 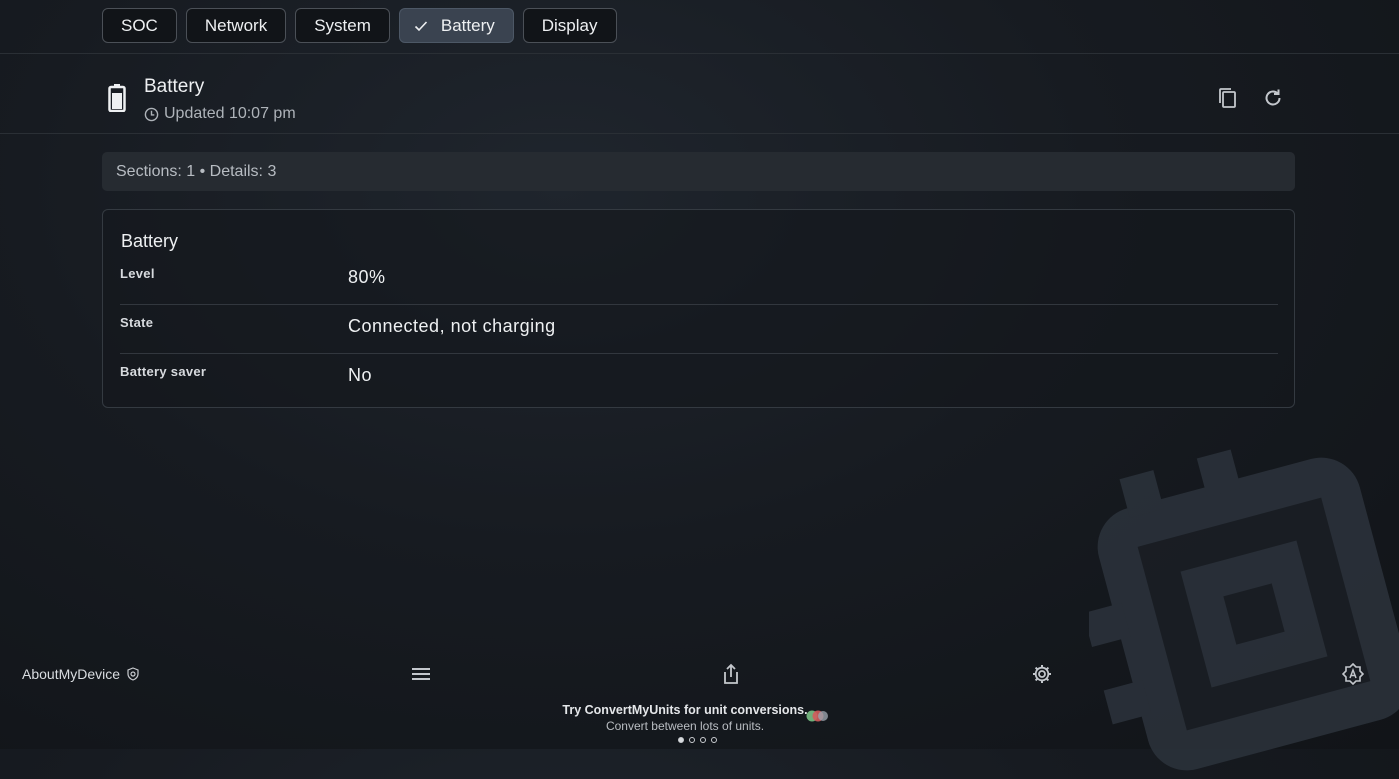 I want to click on tab-bar: SOC Network System Battery Display, so click(x=359, y=25).